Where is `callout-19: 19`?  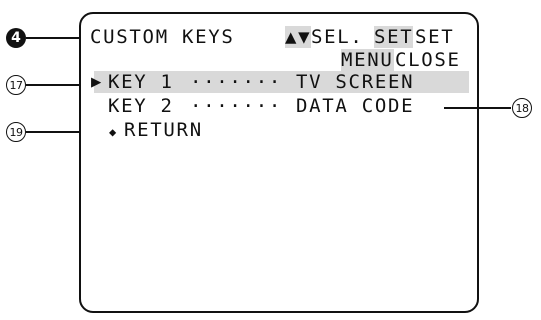 callout-19: 19 is located at coordinates (16, 132).